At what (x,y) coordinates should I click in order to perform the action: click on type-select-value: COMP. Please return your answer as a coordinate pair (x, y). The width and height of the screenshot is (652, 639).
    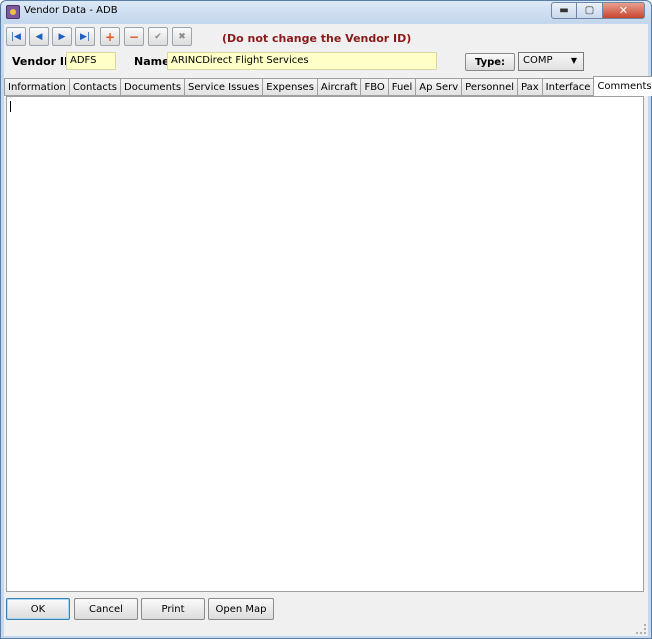
    Looking at the image, I should click on (538, 60).